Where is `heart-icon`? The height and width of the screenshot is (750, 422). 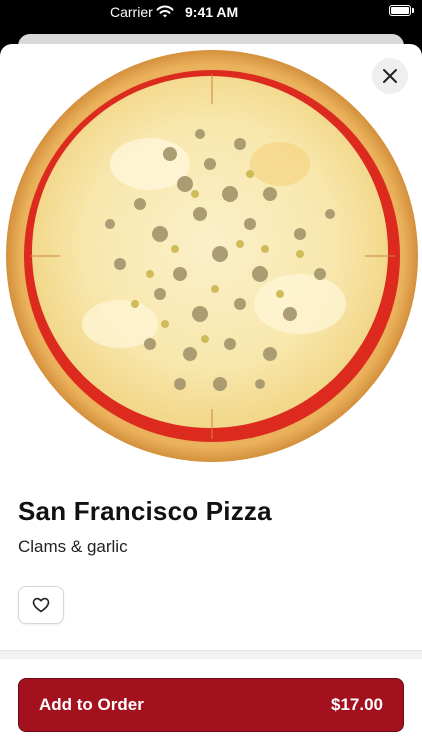 heart-icon is located at coordinates (41, 605).